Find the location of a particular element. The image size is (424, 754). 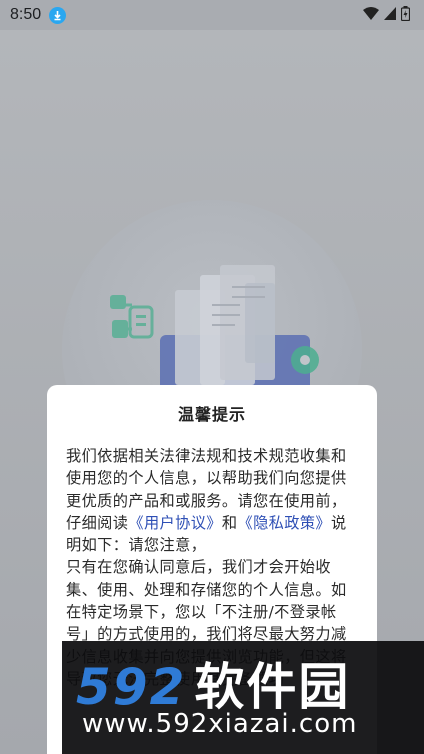

wifi-icon is located at coordinates (371, 15).